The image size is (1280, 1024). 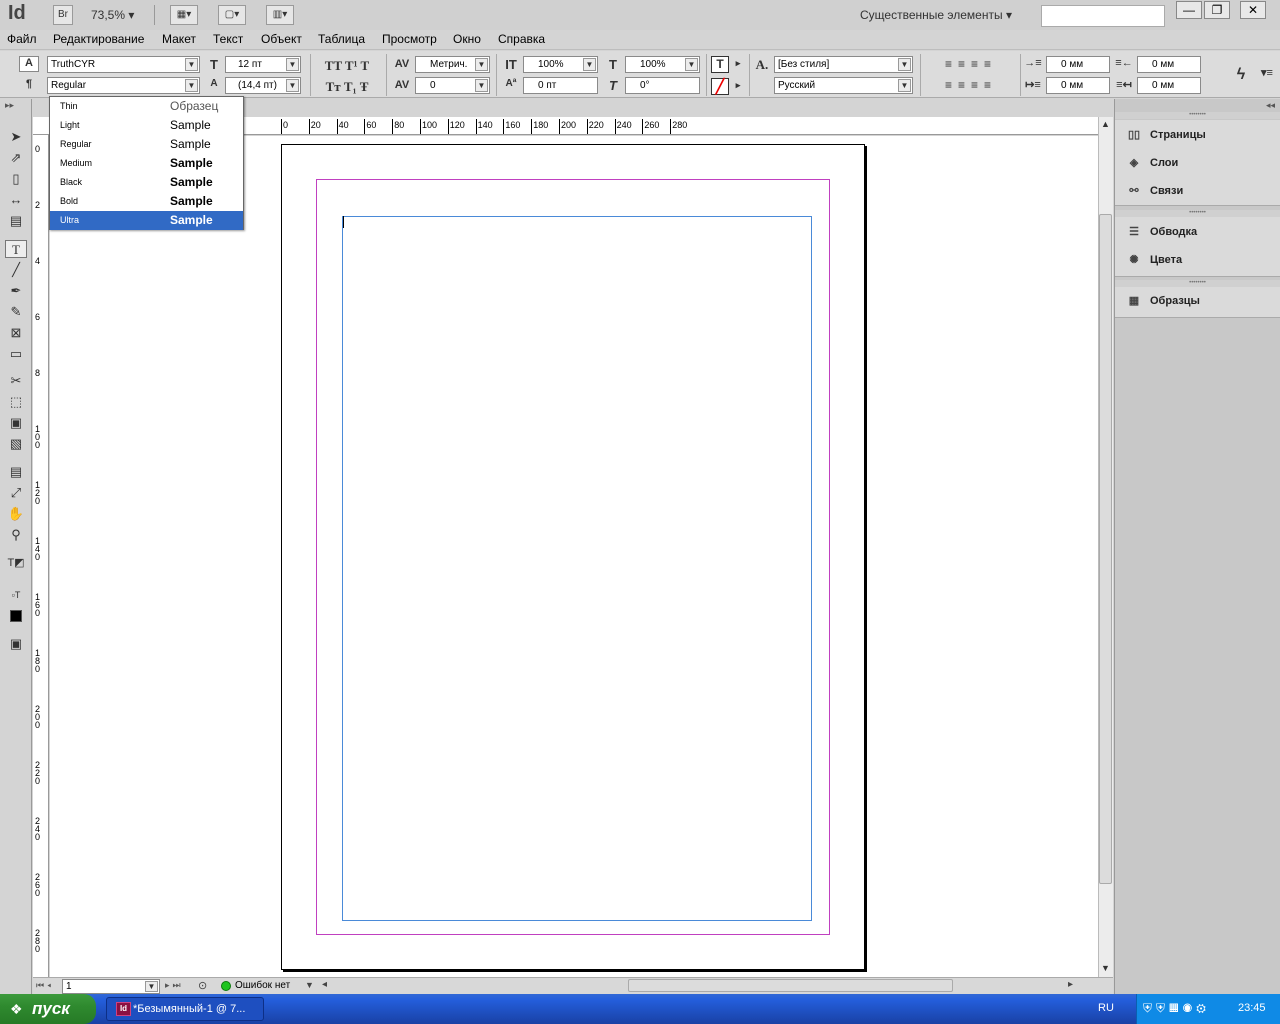 I want to click on horizontal-scale-field: 100% ▼, so click(x=662, y=64).